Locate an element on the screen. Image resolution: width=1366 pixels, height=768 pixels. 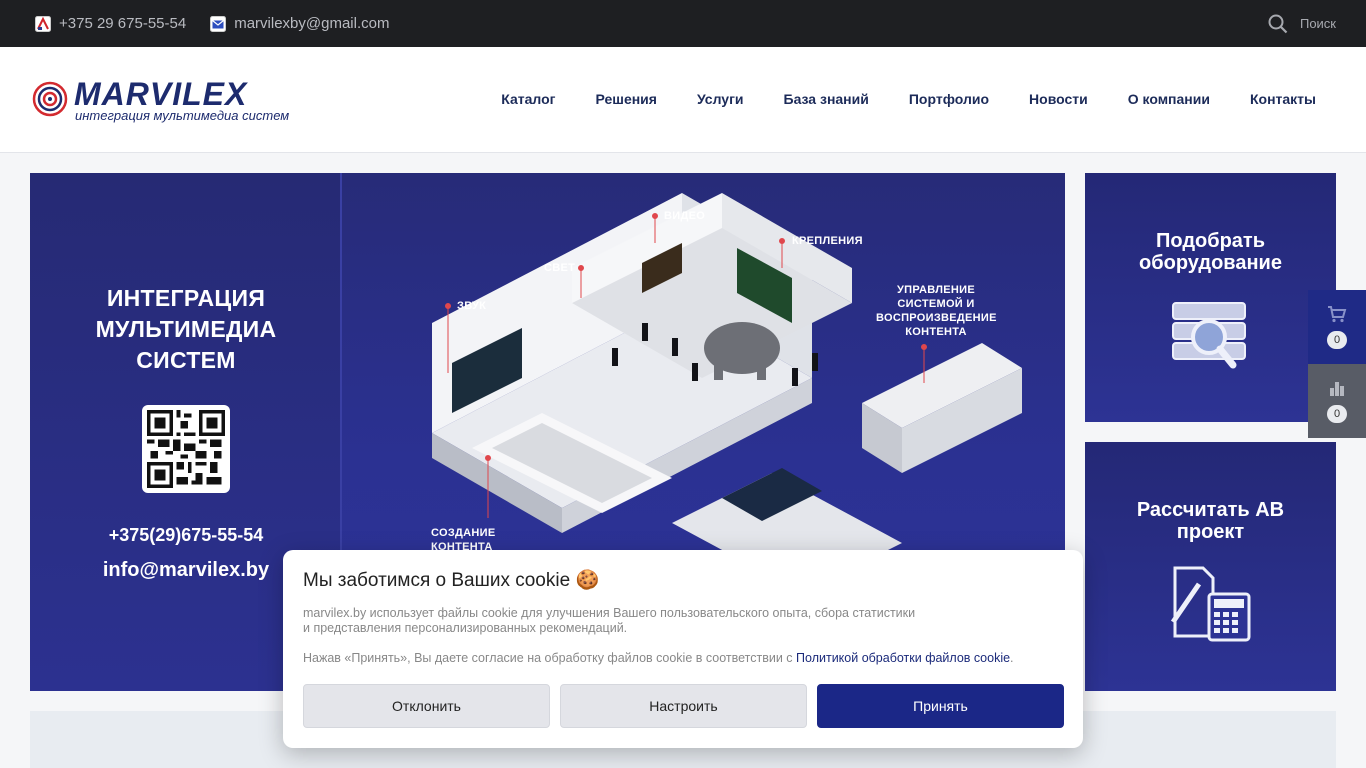
server-search-icon is located at coordinates (1209, 335).